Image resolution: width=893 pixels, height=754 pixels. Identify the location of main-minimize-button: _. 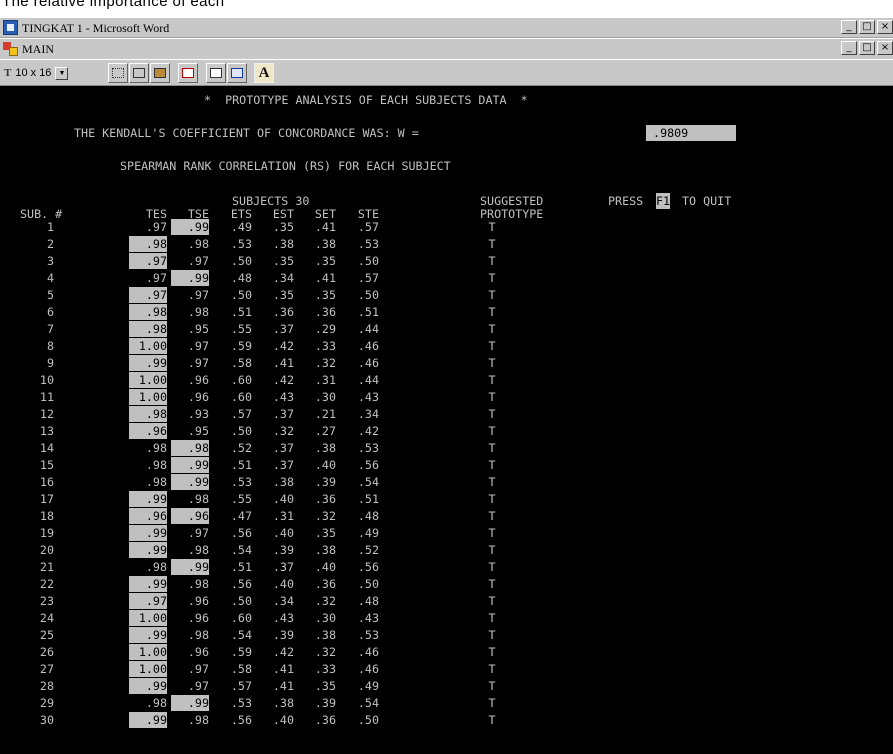
(849, 48).